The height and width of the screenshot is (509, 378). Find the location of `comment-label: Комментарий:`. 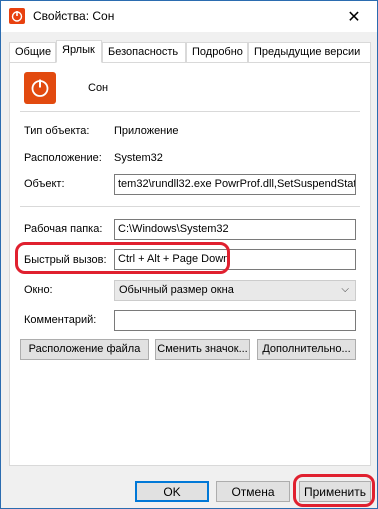

comment-label: Комментарий: is located at coordinates (60, 320).